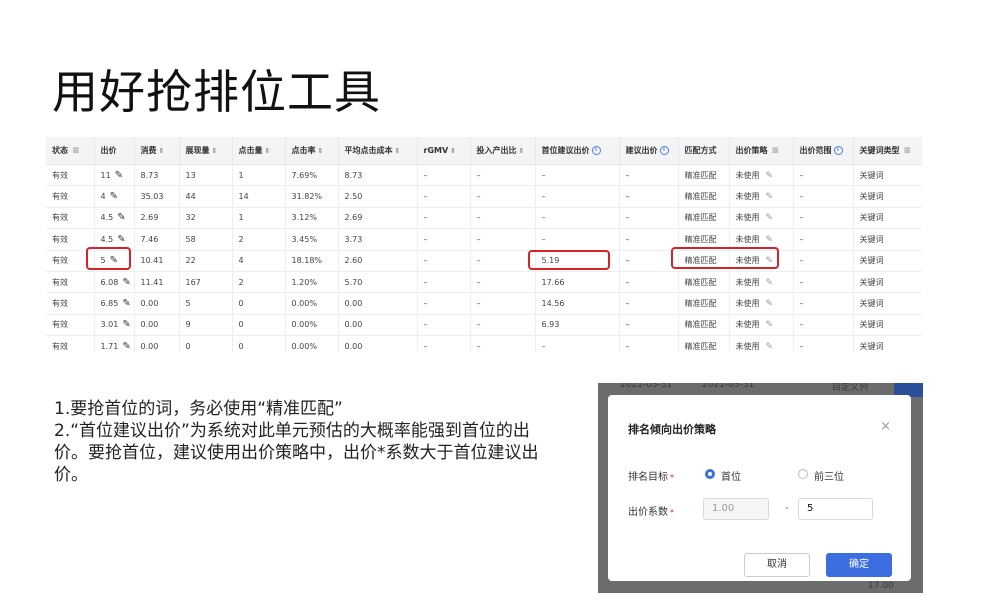 The height and width of the screenshot is (607, 1006). What do you see at coordinates (829, 475) in the screenshot?
I see `radio-top3-label: 前三位` at bounding box center [829, 475].